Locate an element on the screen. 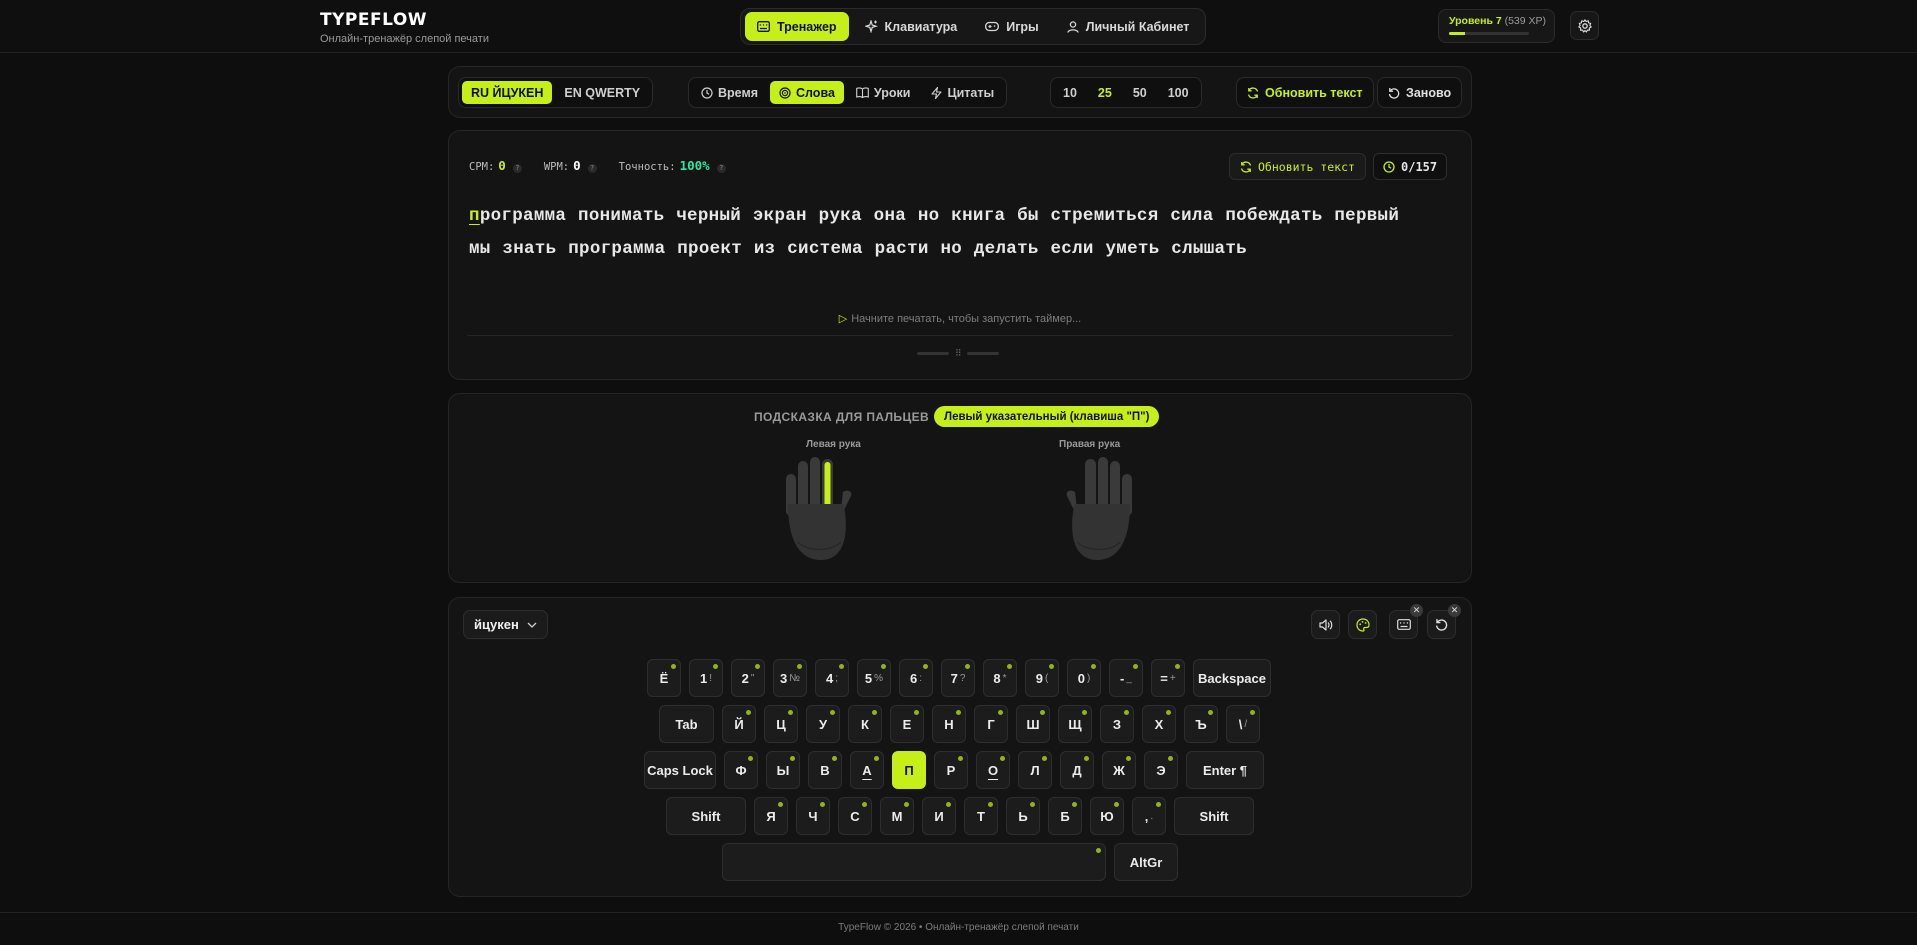 The height and width of the screenshot is (945, 1917). nav-item-keyboard: Клавиатура is located at coordinates (911, 26).